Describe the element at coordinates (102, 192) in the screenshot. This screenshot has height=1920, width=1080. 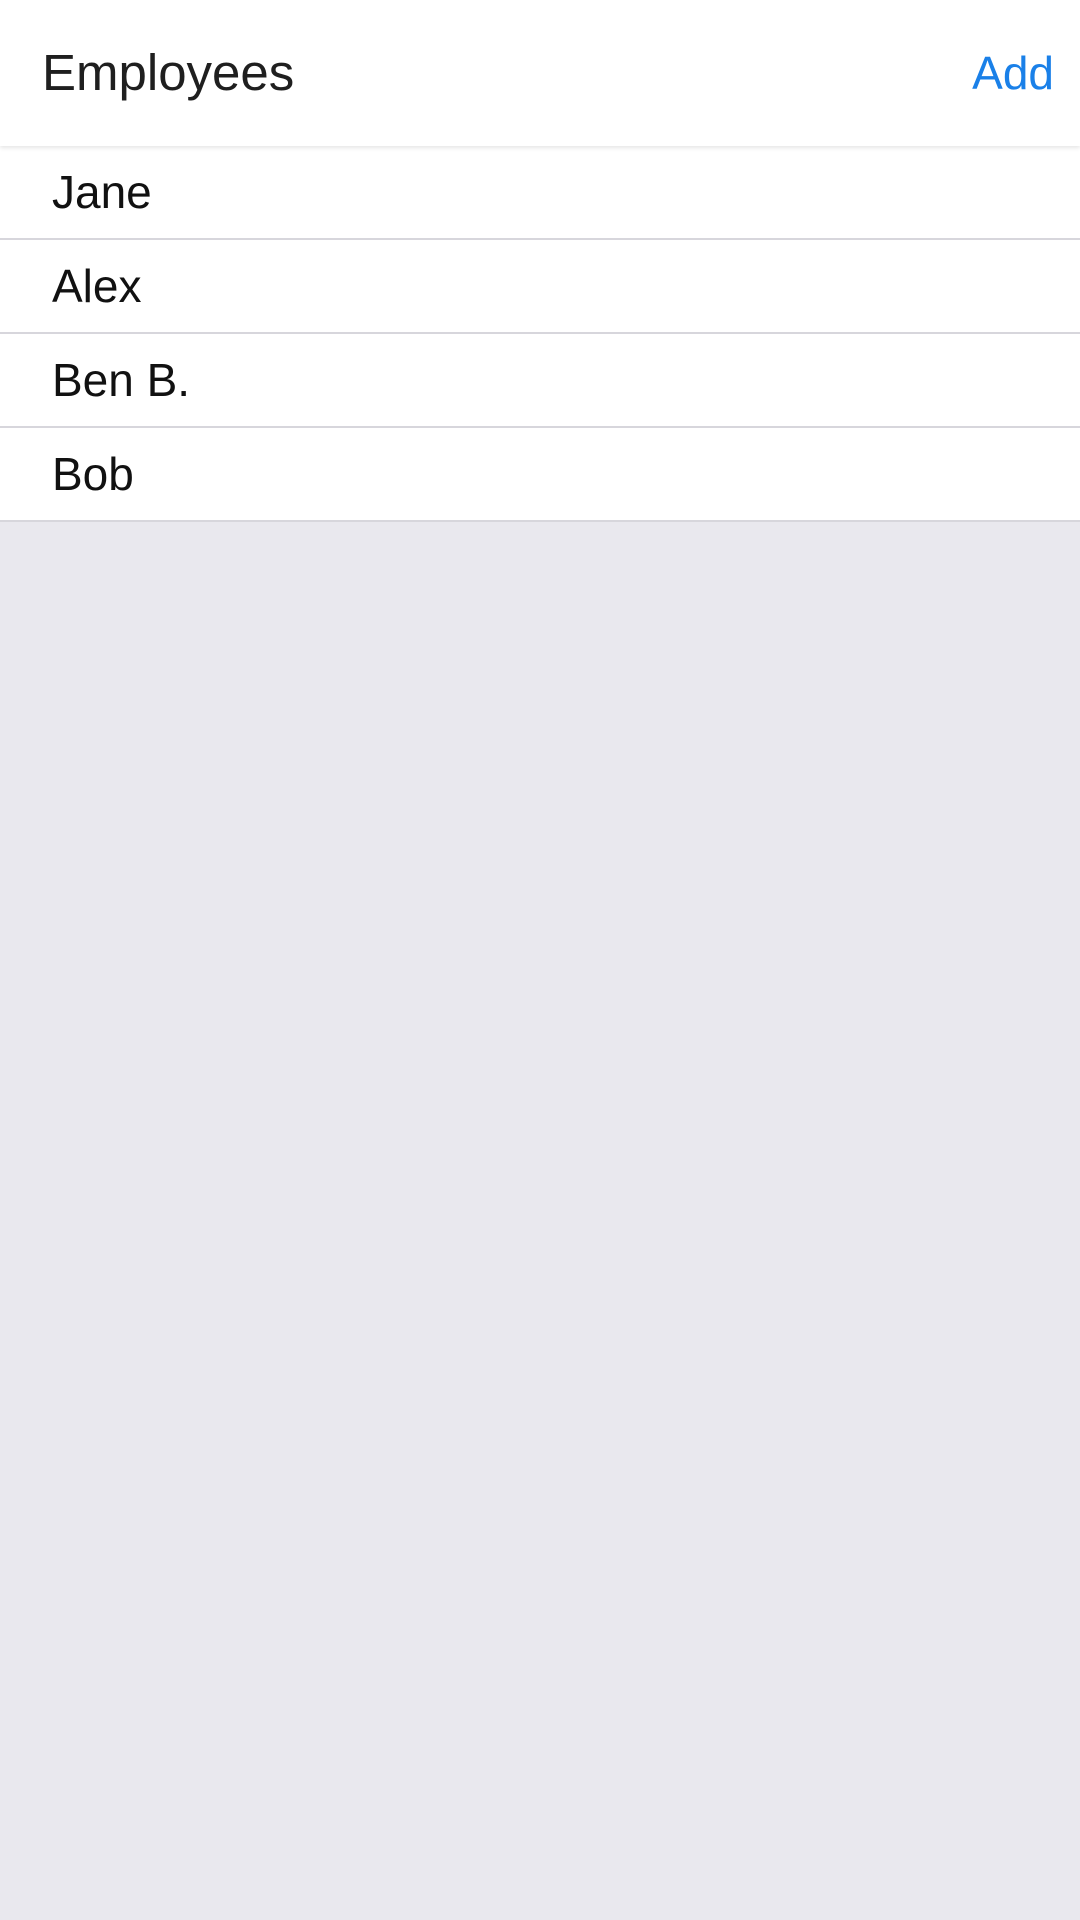
I see `employee-name: Jane` at that location.